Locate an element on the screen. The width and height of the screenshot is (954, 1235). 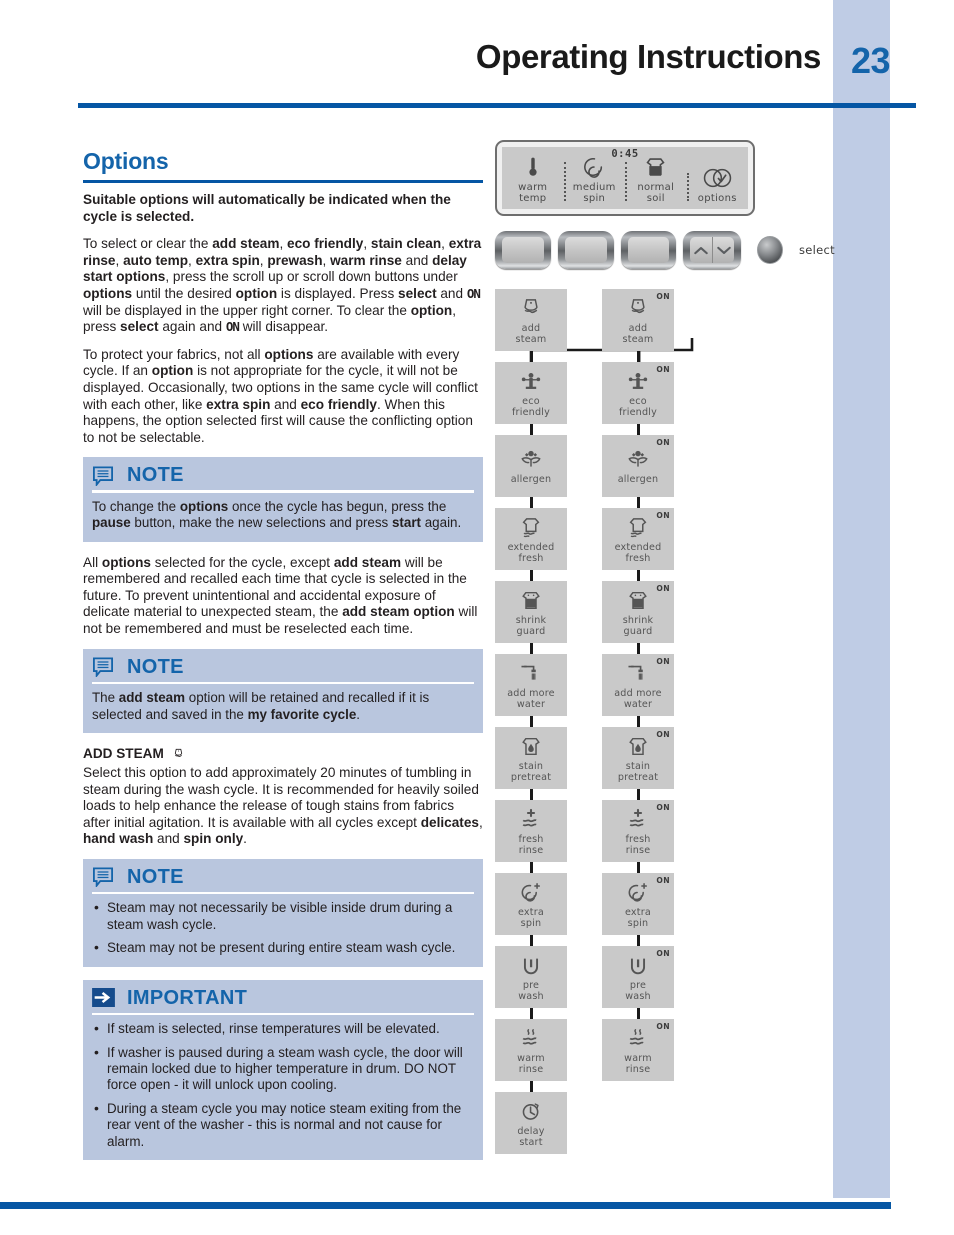
option-tile: add steam is located at coordinates (531, 320).